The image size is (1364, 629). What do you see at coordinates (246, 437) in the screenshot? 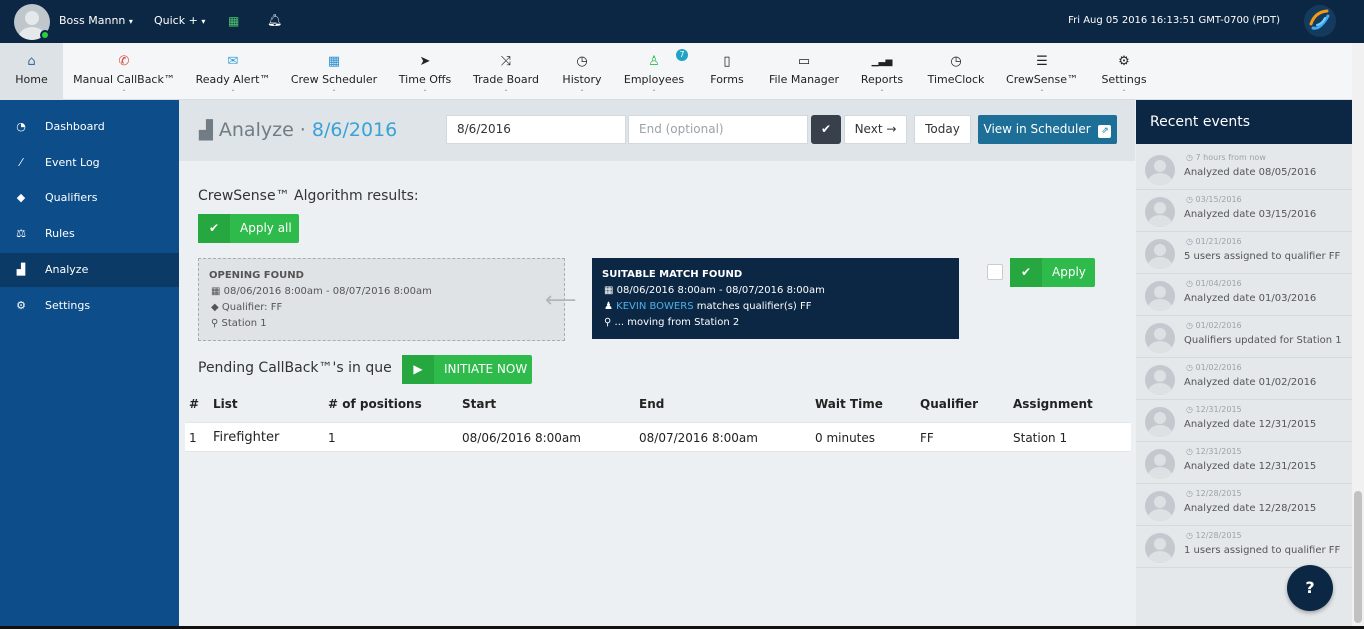
I see `cell-list: Firefighter` at bounding box center [246, 437].